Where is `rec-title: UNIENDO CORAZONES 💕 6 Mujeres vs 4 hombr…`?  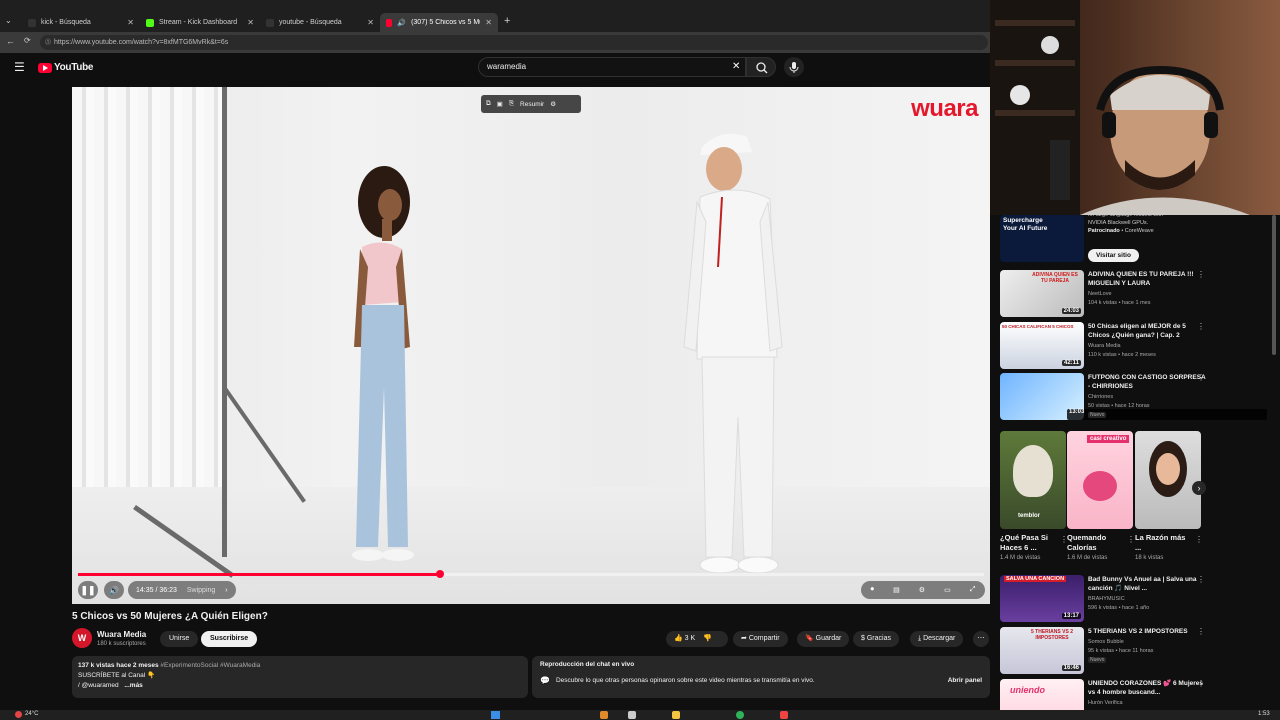 rec-title: UNIENDO CORAZONES 💕 6 Mujeres vs 4 hombr… is located at coordinates (1148, 688).